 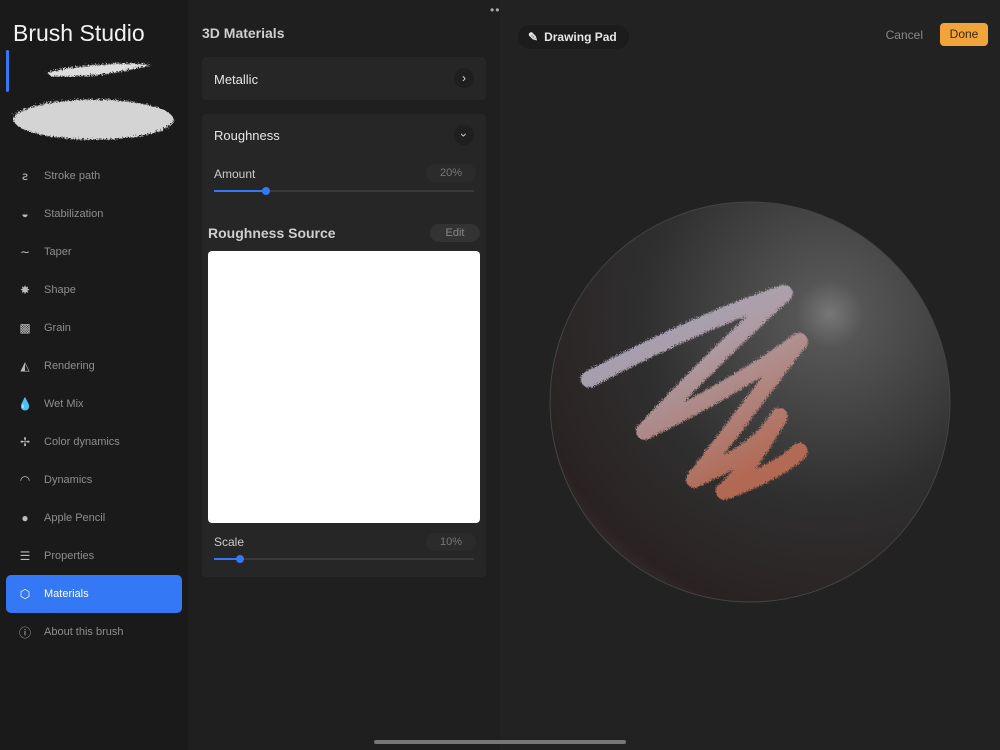 I want to click on metallic-row: Metallic ›, so click(x=344, y=78).